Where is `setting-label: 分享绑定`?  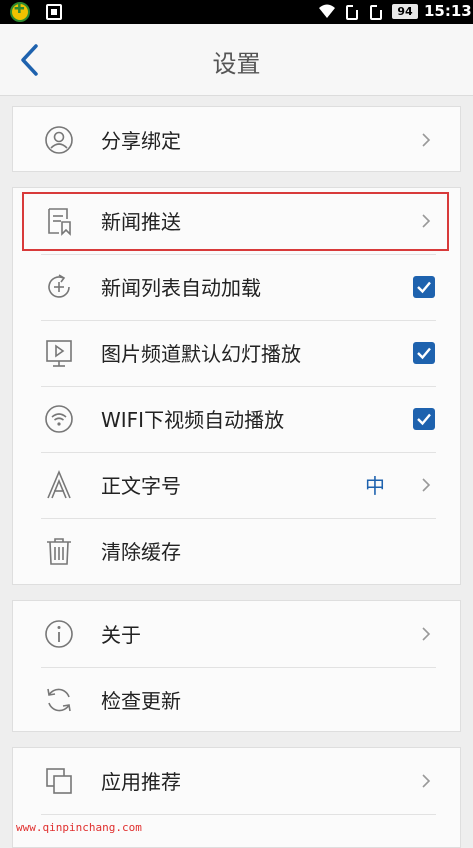 setting-label: 分享绑定 is located at coordinates (141, 141).